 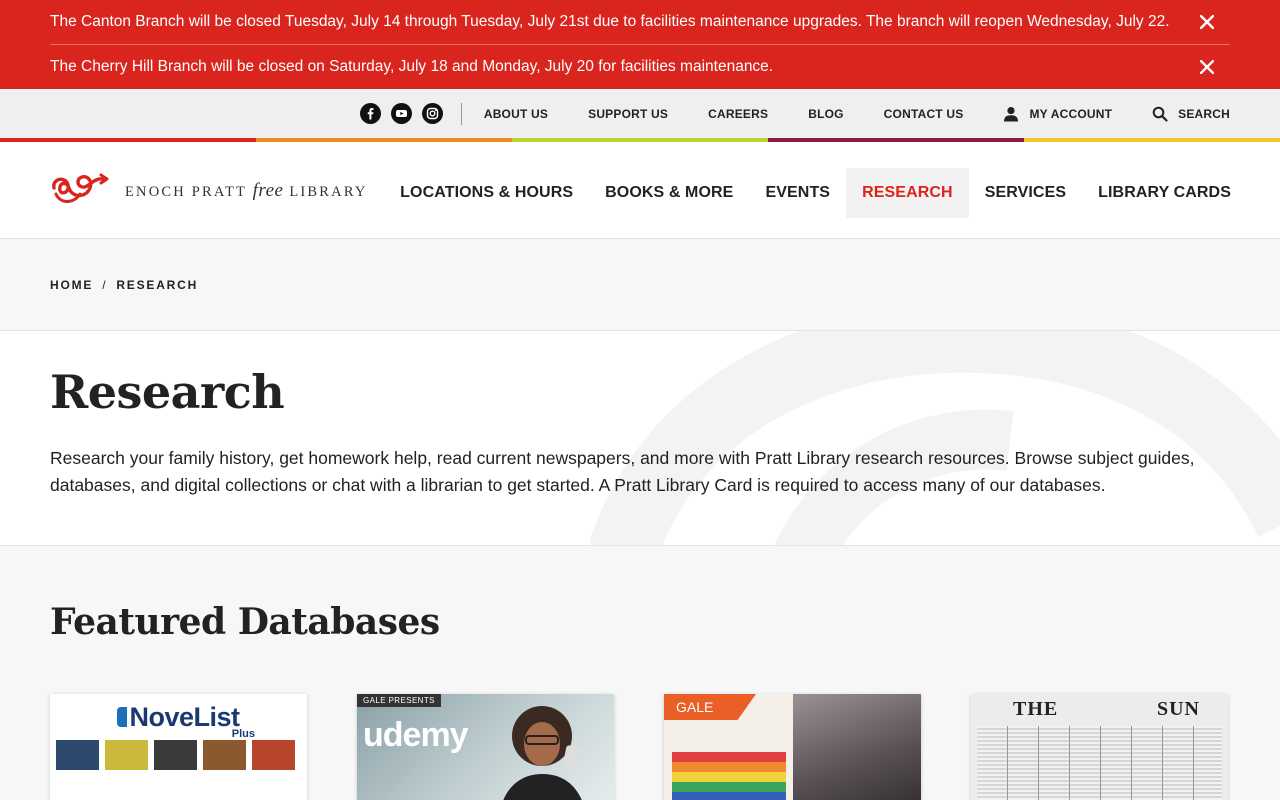 I want to click on careers-label: CAREERS, so click(x=738, y=113).